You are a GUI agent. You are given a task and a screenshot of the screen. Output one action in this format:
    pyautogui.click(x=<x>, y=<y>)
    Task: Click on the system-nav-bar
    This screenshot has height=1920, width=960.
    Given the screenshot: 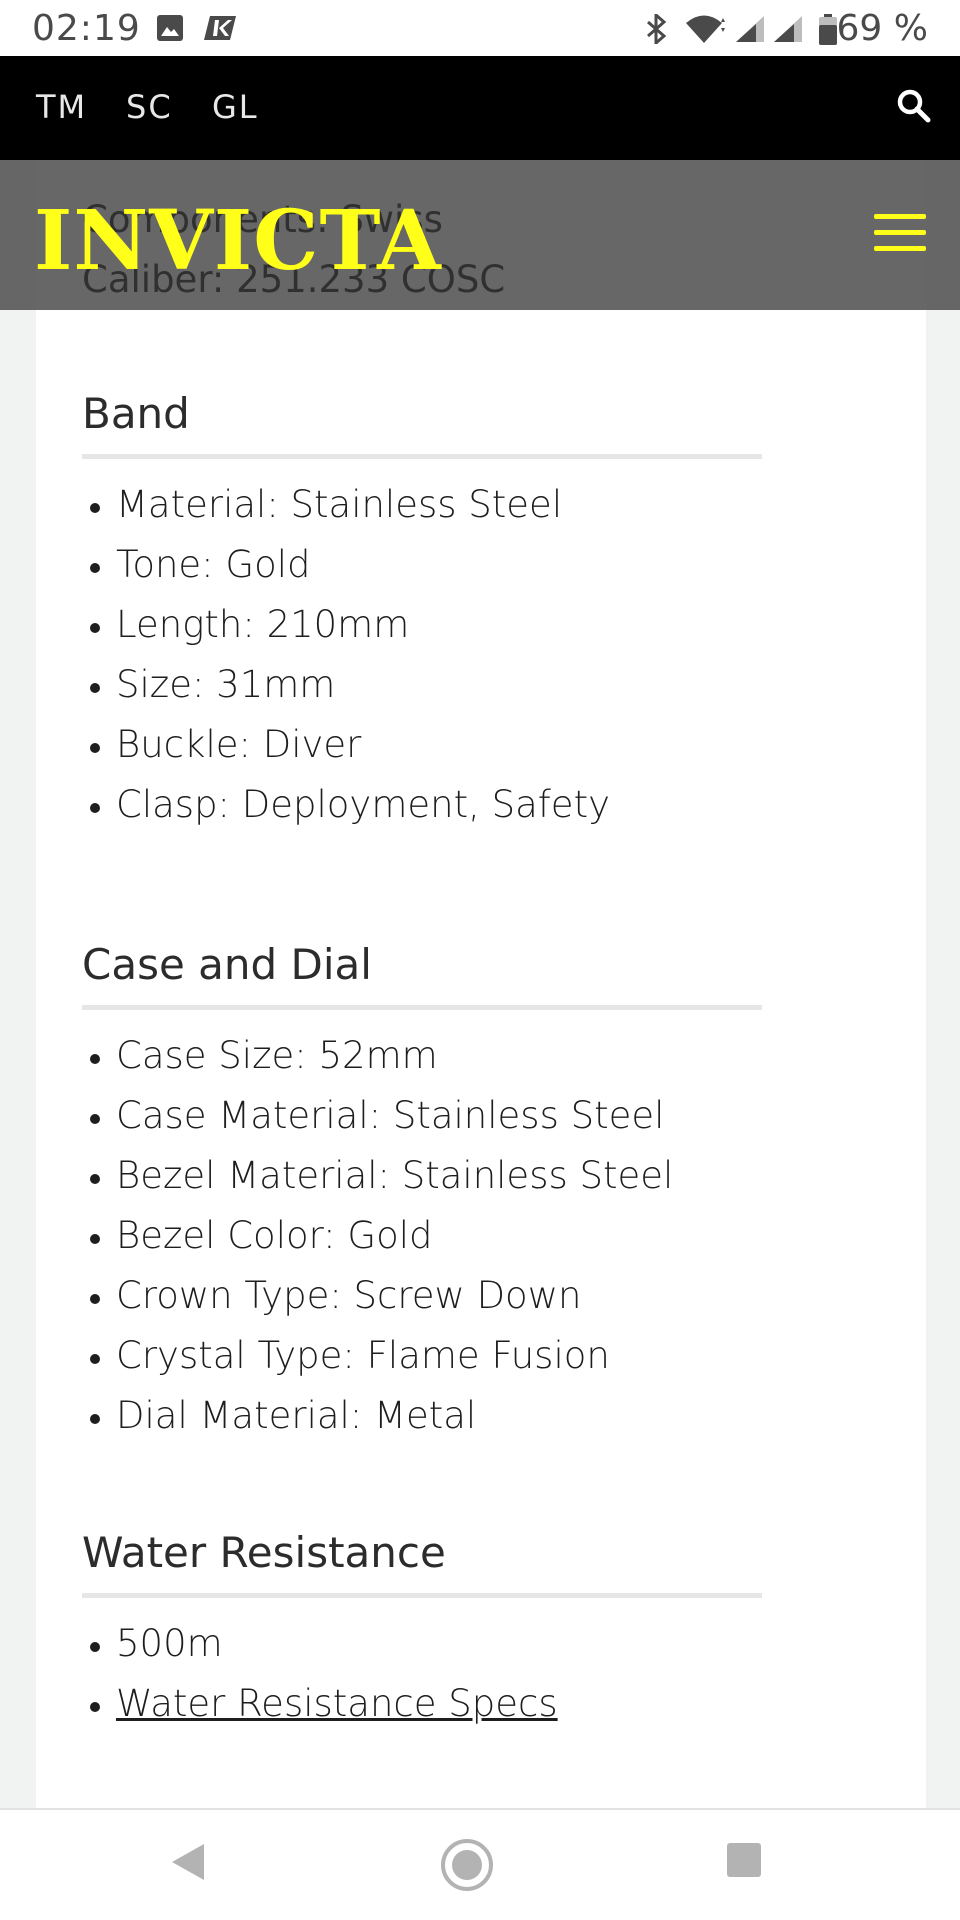 What is the action you would take?
    pyautogui.click(x=480, y=1864)
    